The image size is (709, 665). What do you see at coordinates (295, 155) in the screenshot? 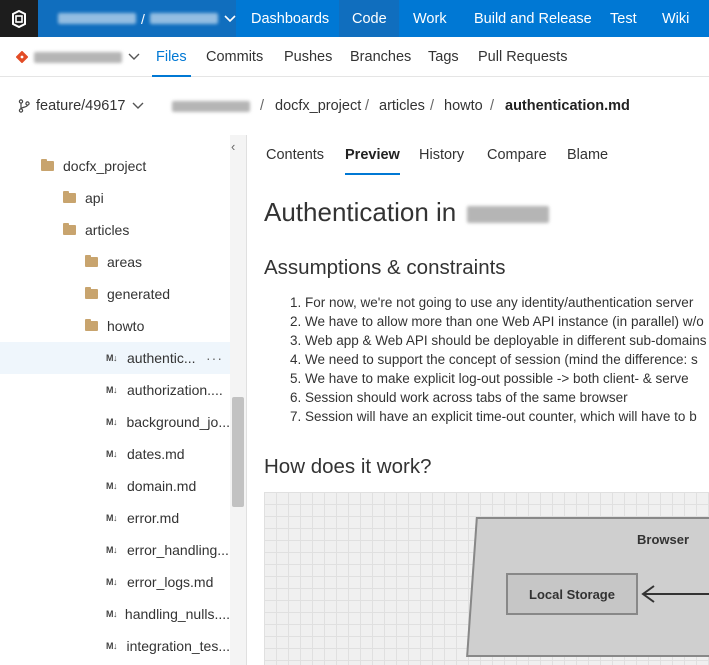
I see `tab-contents: Contents` at bounding box center [295, 155].